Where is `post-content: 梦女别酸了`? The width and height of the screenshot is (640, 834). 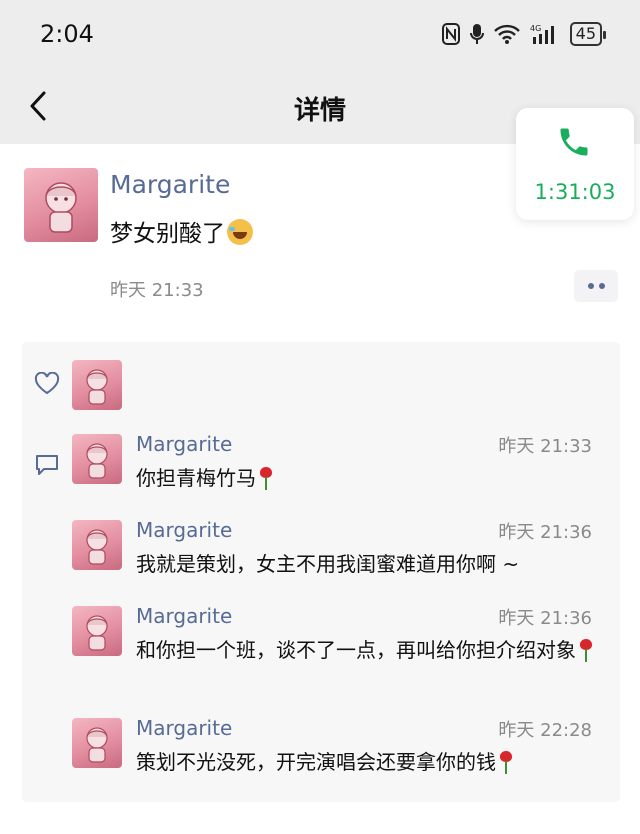 post-content: 梦女别酸了 is located at coordinates (181, 231).